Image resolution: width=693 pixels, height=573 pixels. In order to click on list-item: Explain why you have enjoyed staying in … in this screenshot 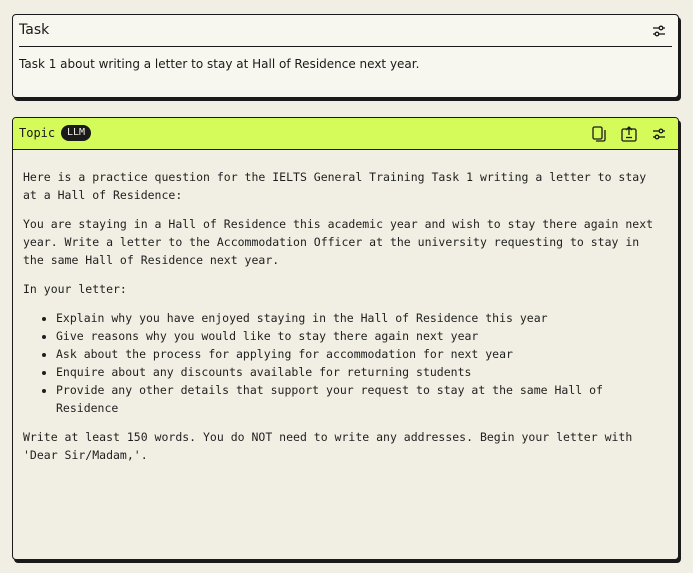, I will do `click(360, 318)`.